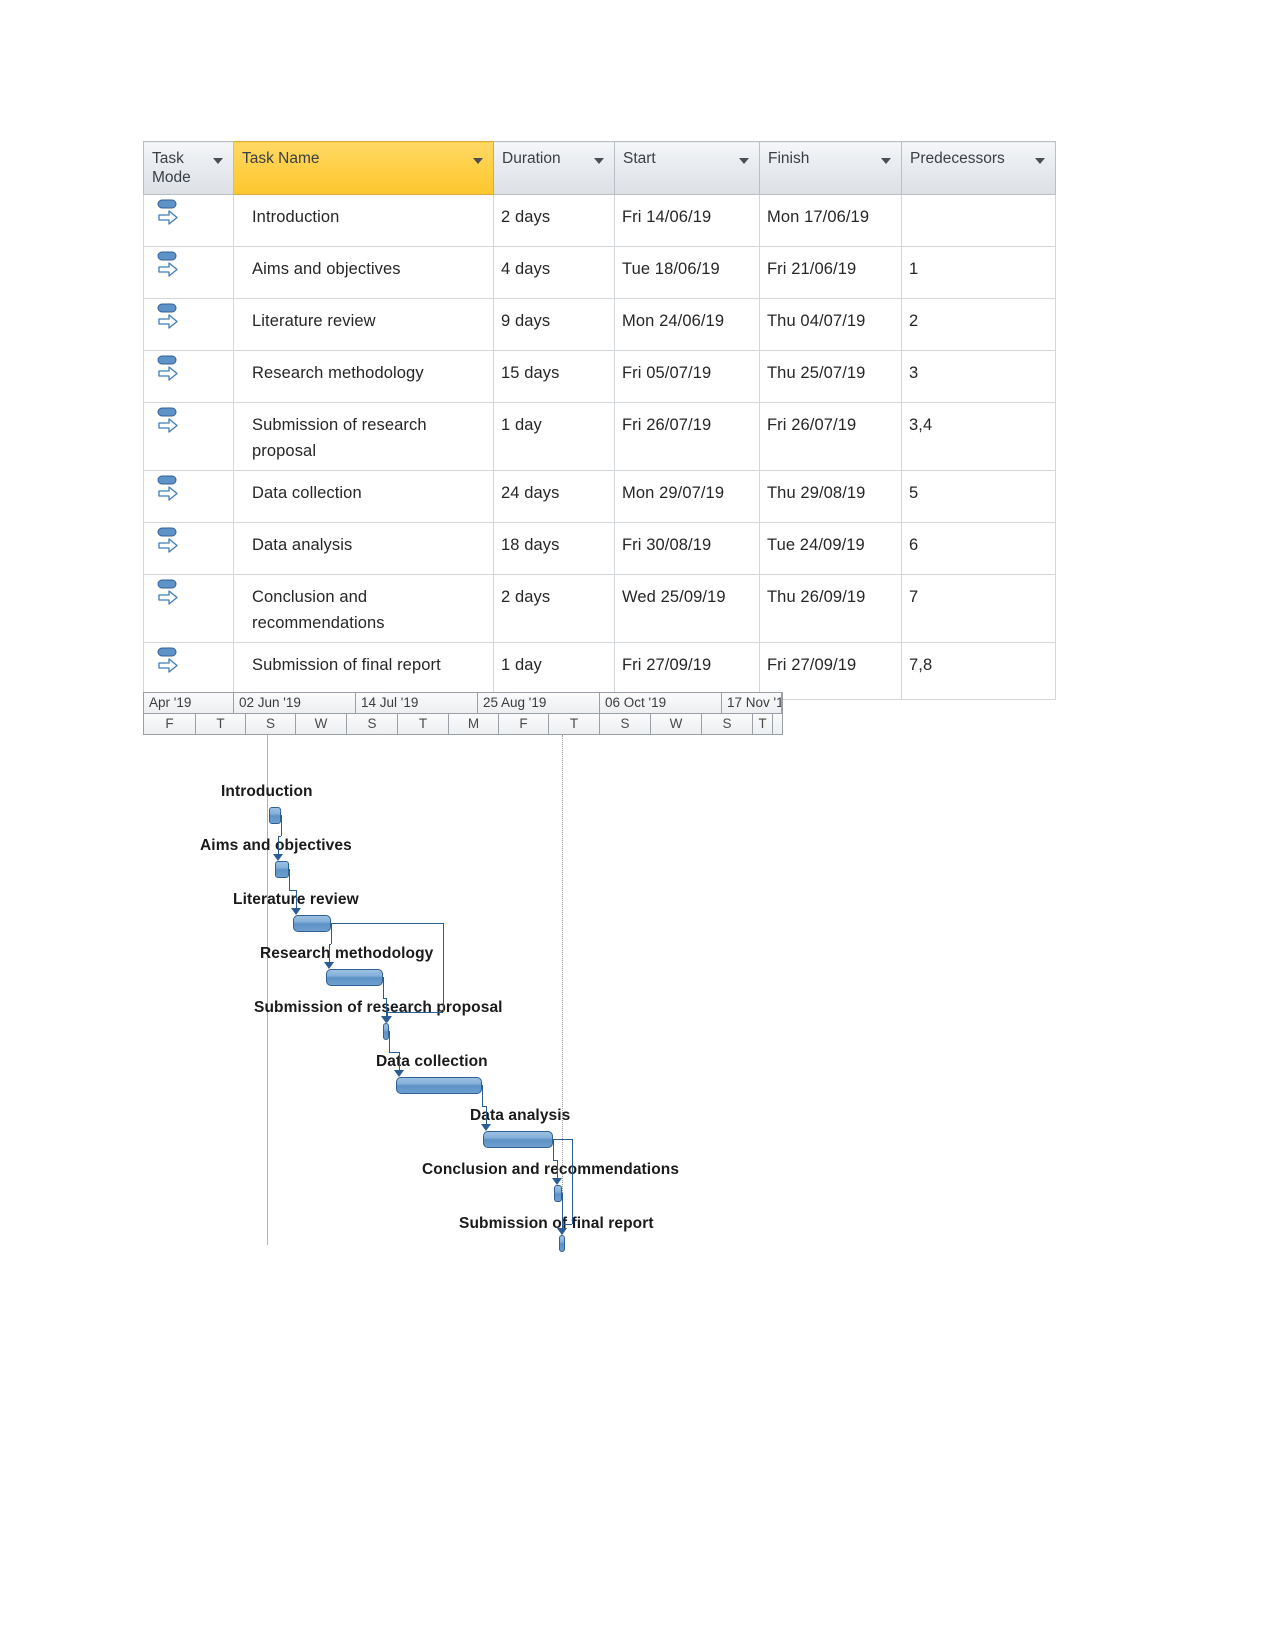 The width and height of the screenshot is (1275, 1650). Describe the element at coordinates (554, 168) in the screenshot. I see `column-header-duration: Duration` at that location.